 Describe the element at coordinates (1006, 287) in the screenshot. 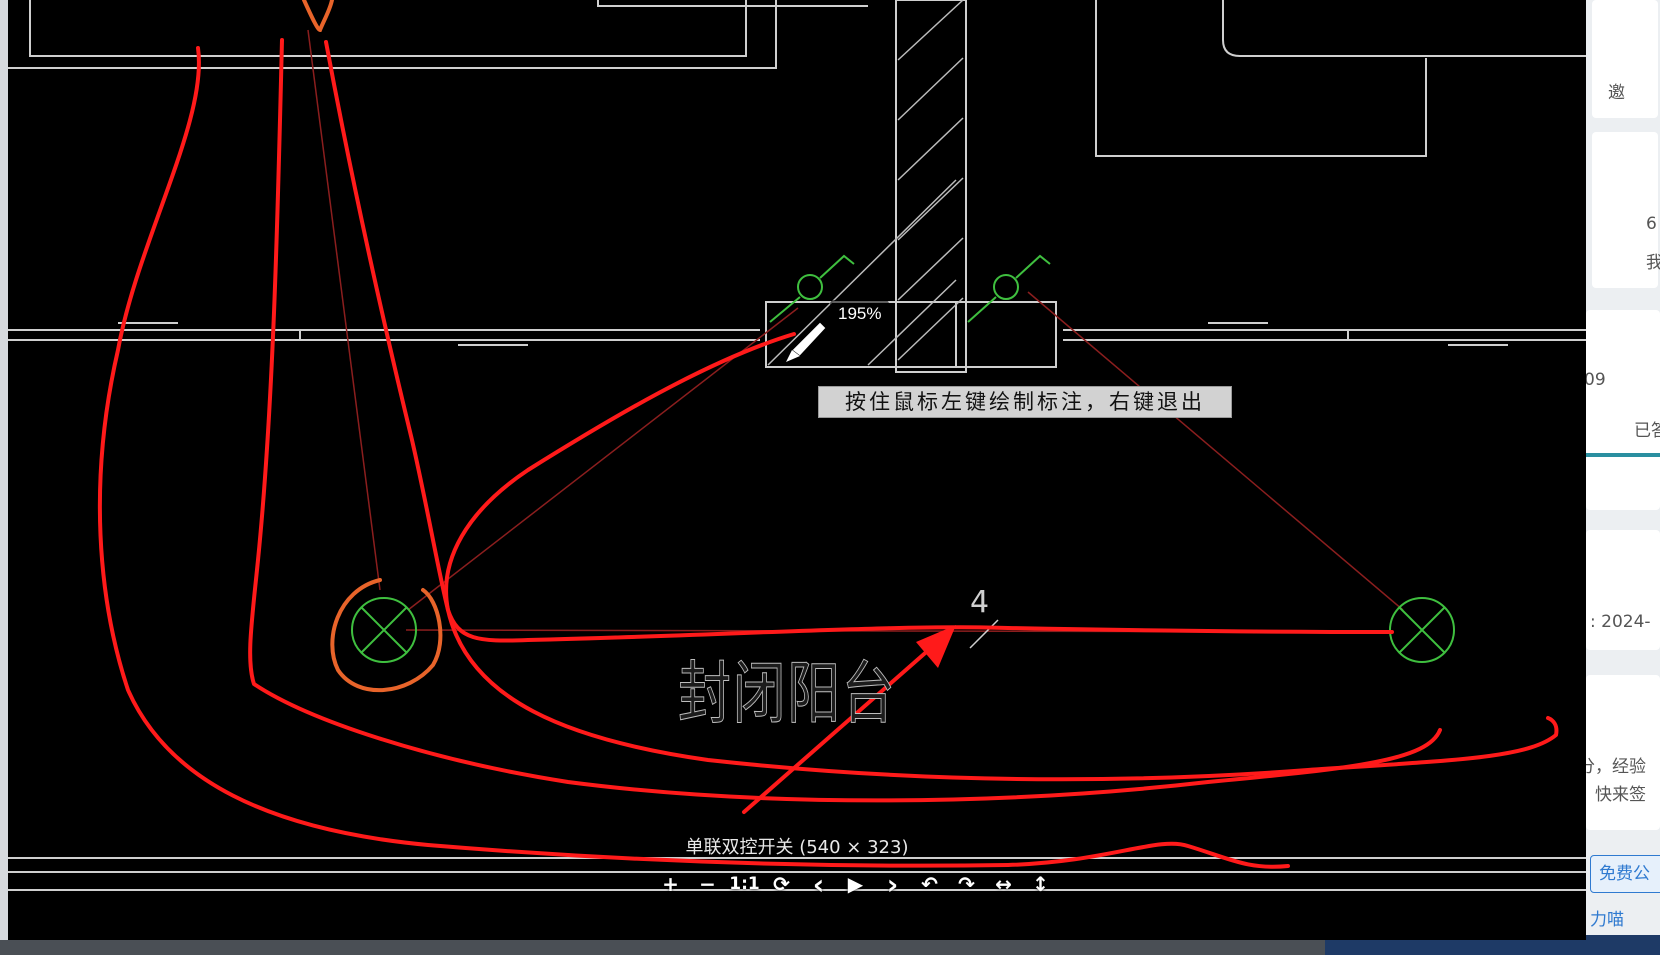

I see `switch-symbol-right` at that location.